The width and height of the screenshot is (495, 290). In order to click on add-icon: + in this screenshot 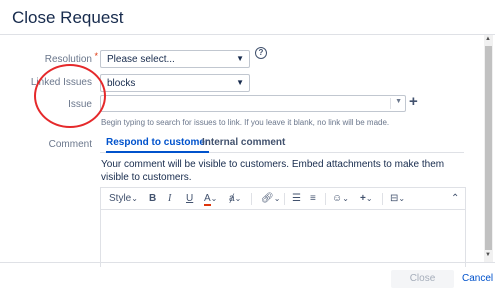, I will do `click(413, 101)`.